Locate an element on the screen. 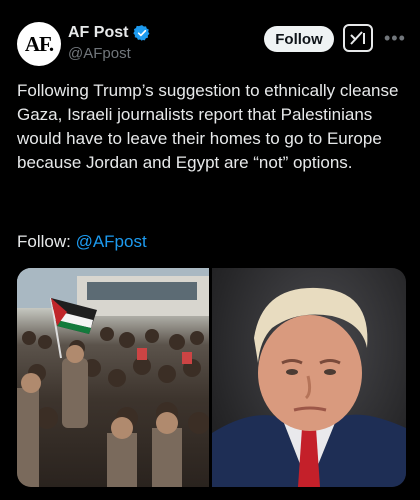  more-options-button: ••• is located at coordinates (395, 38).